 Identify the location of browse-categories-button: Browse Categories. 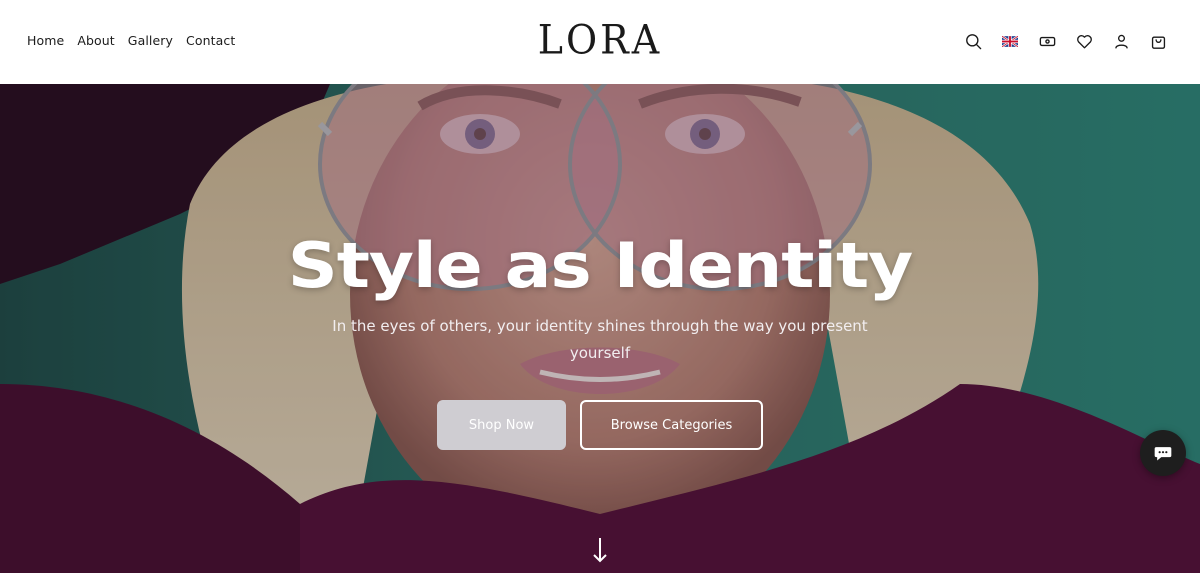
(671, 425).